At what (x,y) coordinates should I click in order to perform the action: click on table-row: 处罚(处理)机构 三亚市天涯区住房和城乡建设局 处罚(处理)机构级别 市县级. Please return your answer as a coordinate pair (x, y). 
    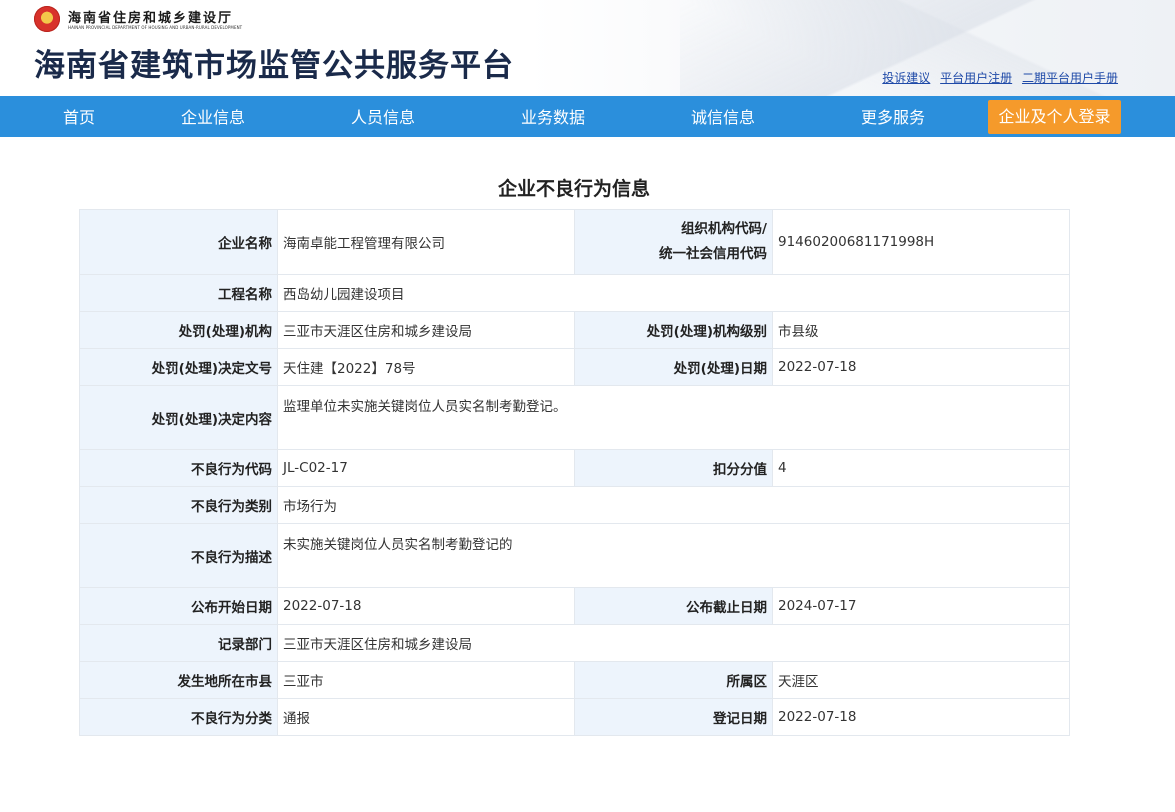
    Looking at the image, I should click on (574, 330).